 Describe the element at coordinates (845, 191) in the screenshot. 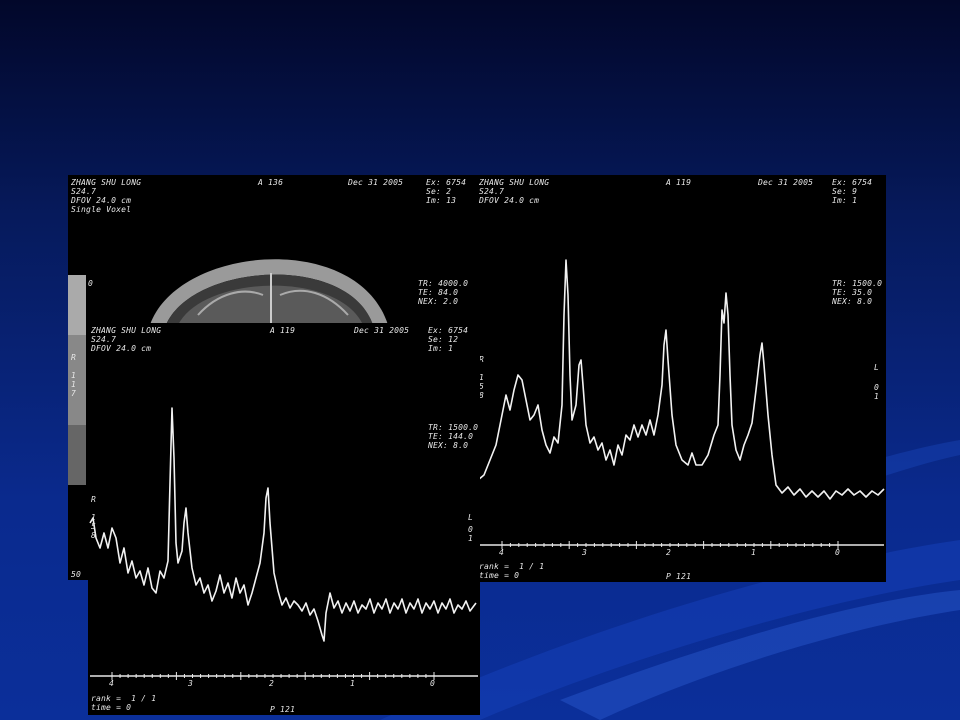

I see `series-label: Se: 9` at that location.